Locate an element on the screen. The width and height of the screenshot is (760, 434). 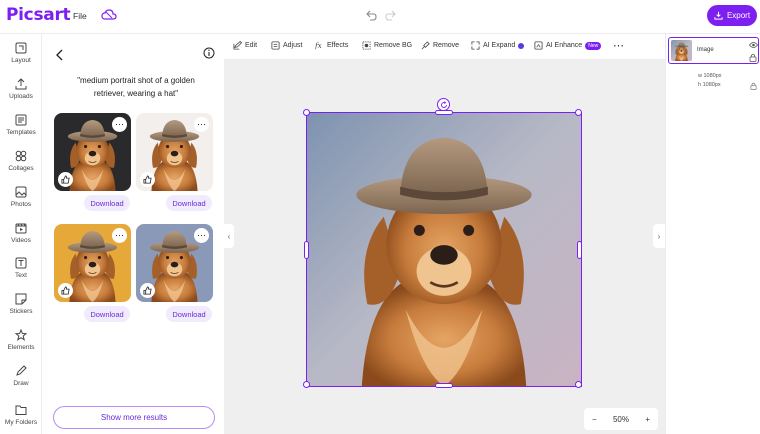
rail-item-elements: Elements is located at coordinates (21, 340).